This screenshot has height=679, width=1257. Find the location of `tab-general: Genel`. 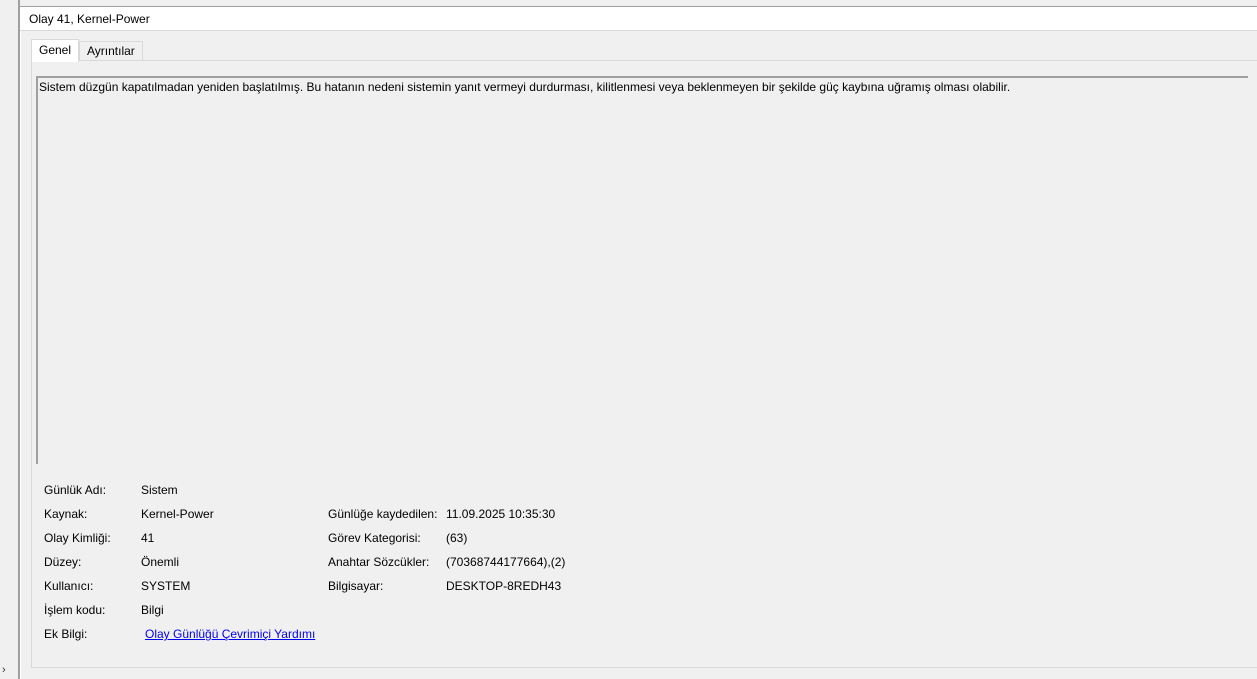

tab-general: Genel is located at coordinates (55, 50).